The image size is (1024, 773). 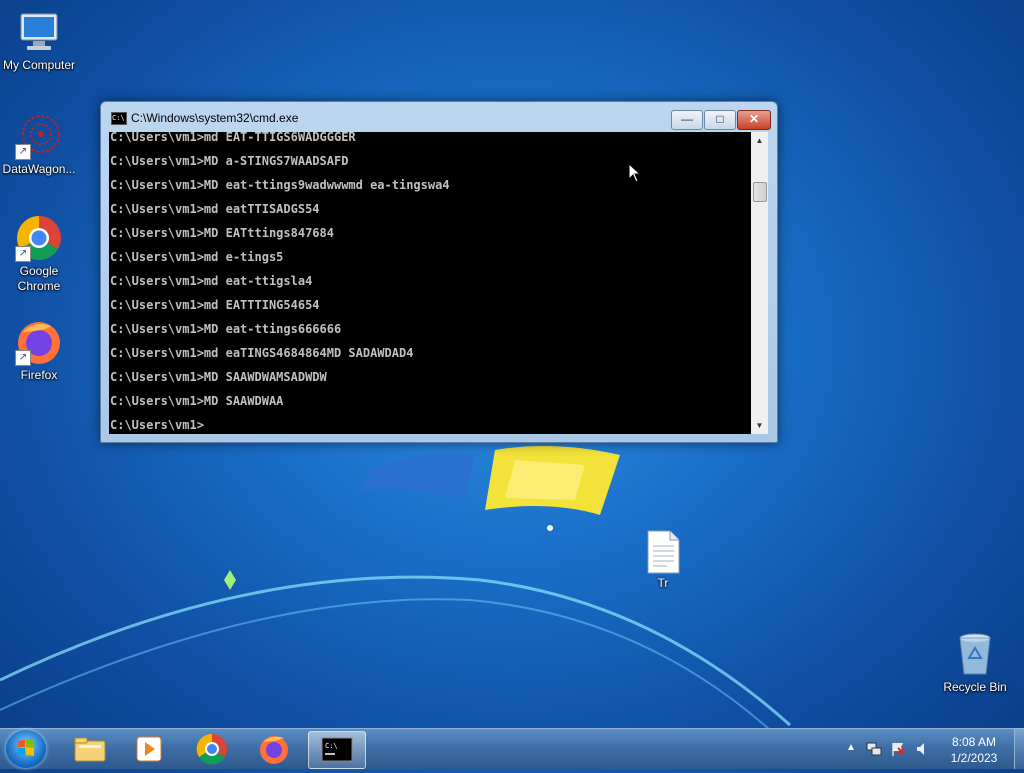 I want to click on taskbar-file-explorer, so click(x=90, y=749).